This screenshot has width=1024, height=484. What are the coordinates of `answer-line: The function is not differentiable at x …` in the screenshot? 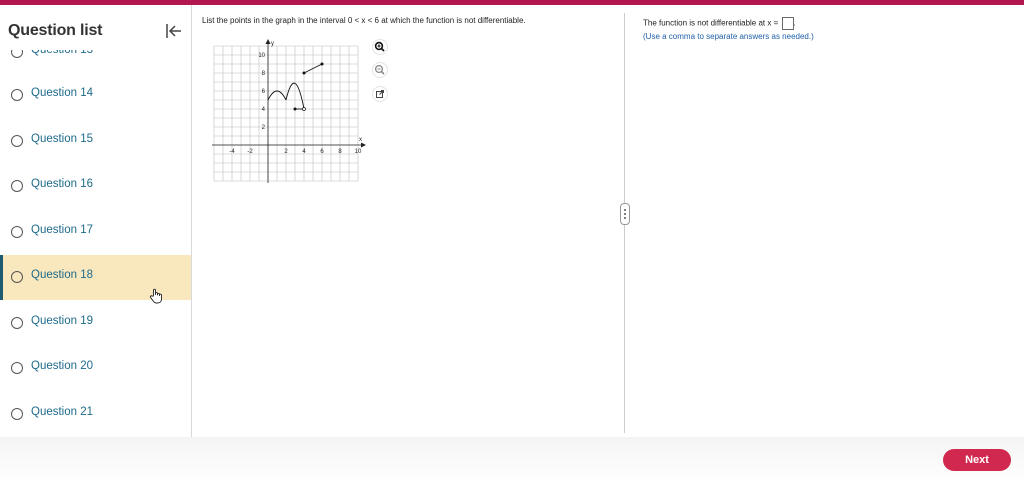 It's located at (719, 23).